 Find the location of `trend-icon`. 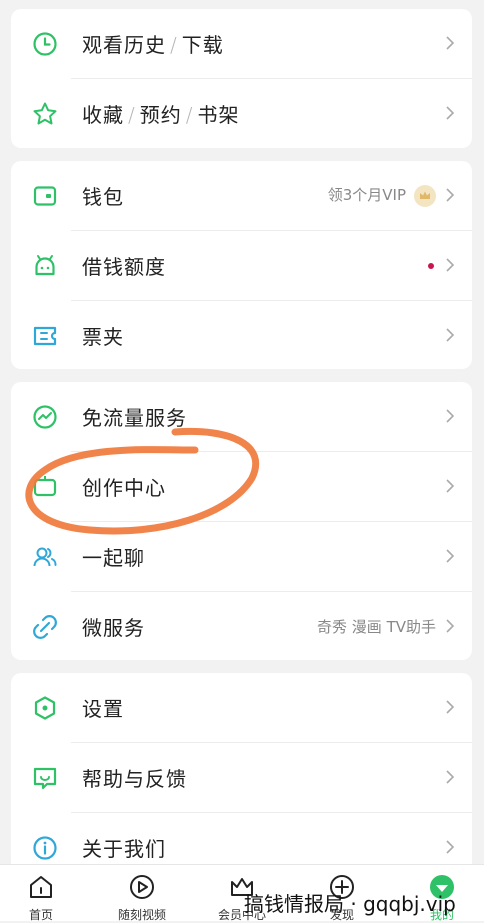

trend-icon is located at coordinates (45, 417).